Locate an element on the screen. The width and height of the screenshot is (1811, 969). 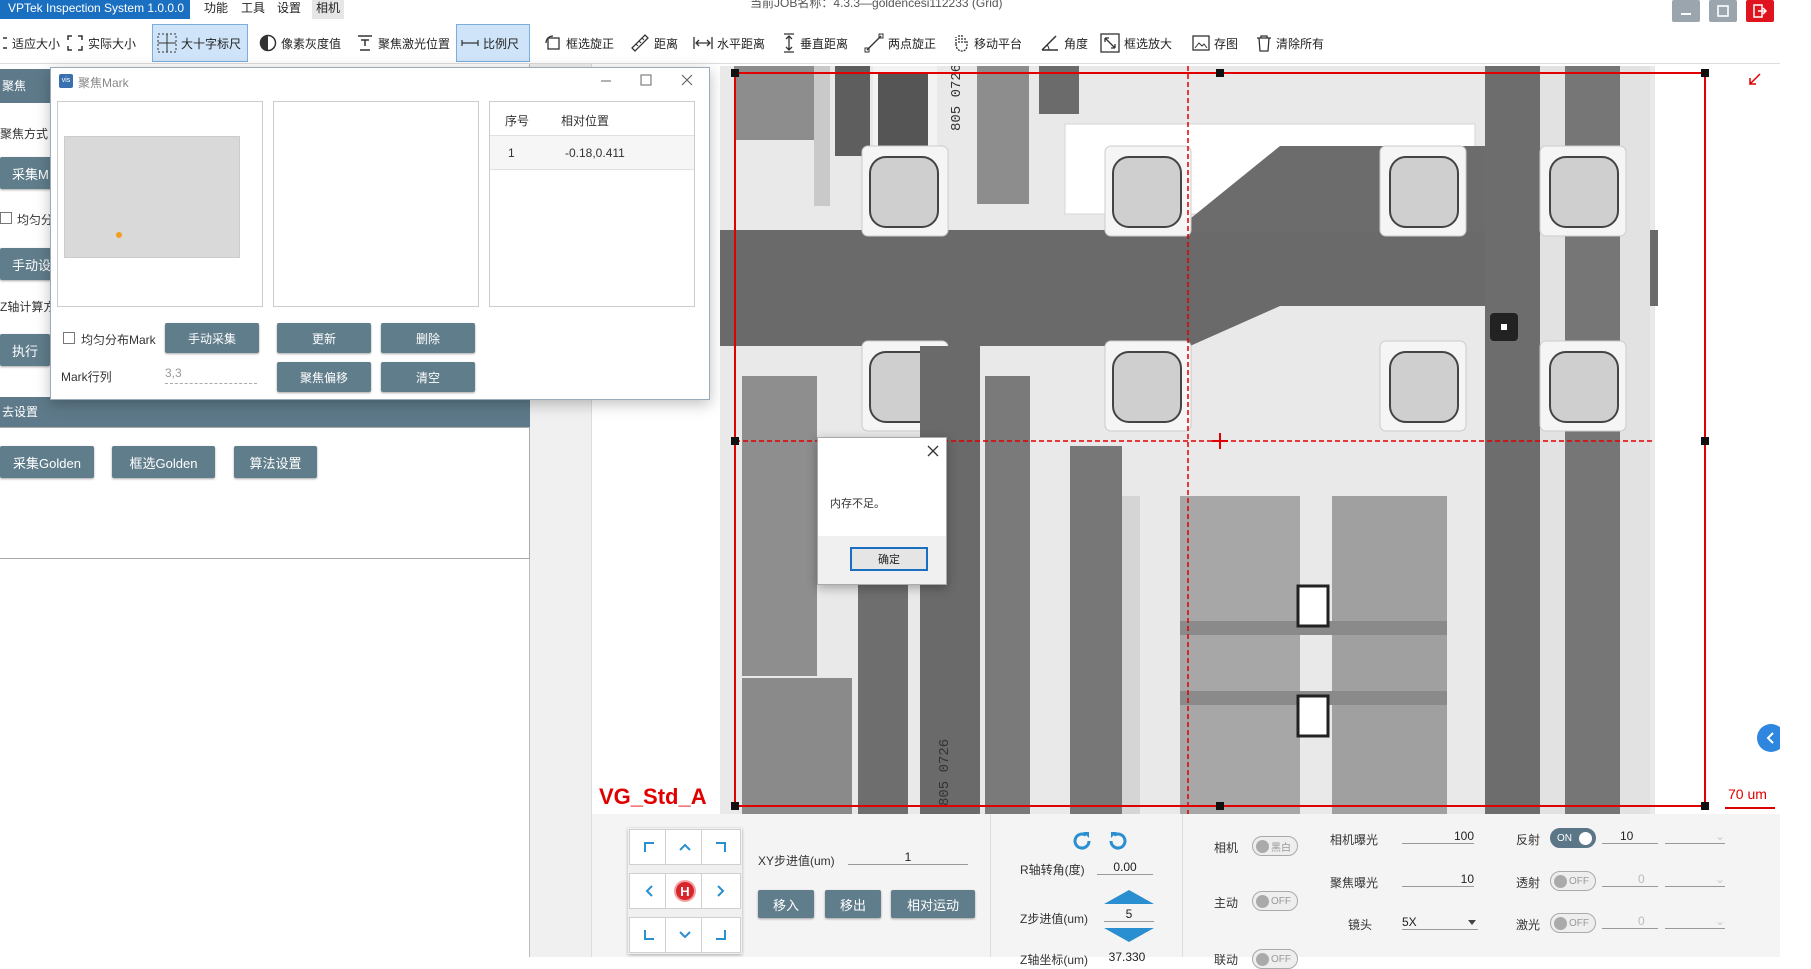
active-toggle: OFF is located at coordinates (1275, 901).